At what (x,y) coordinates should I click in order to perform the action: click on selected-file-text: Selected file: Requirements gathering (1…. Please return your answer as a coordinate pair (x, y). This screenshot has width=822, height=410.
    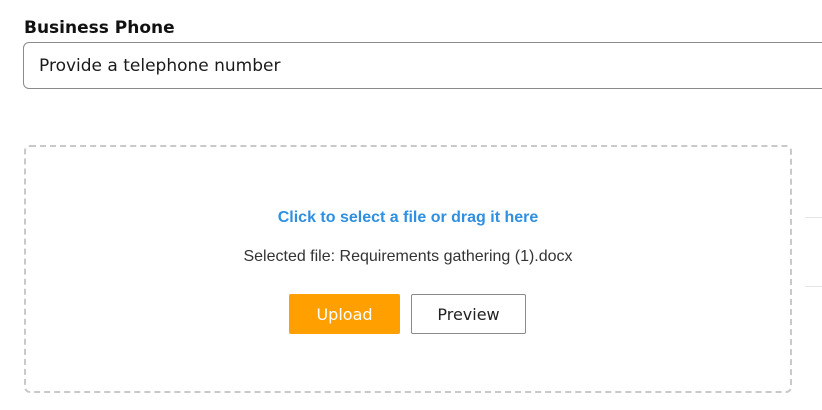
    Looking at the image, I should click on (408, 256).